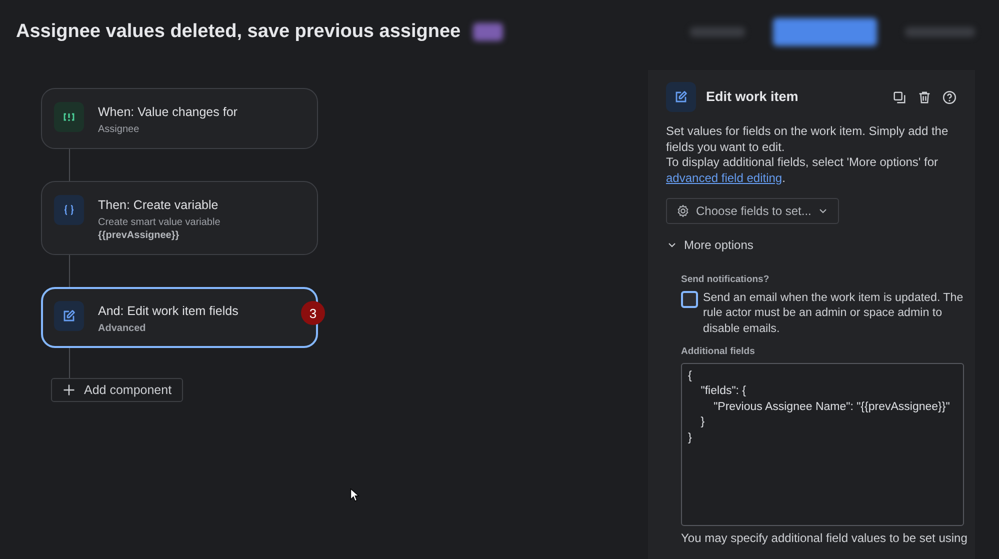  I want to click on help-icon, so click(949, 97).